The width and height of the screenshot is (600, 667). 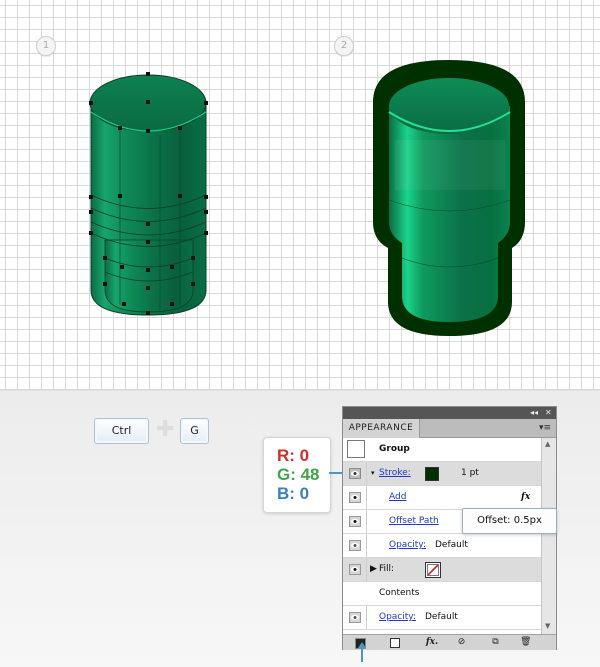 I want to click on scroll-up-icon: ▲, so click(x=547, y=444).